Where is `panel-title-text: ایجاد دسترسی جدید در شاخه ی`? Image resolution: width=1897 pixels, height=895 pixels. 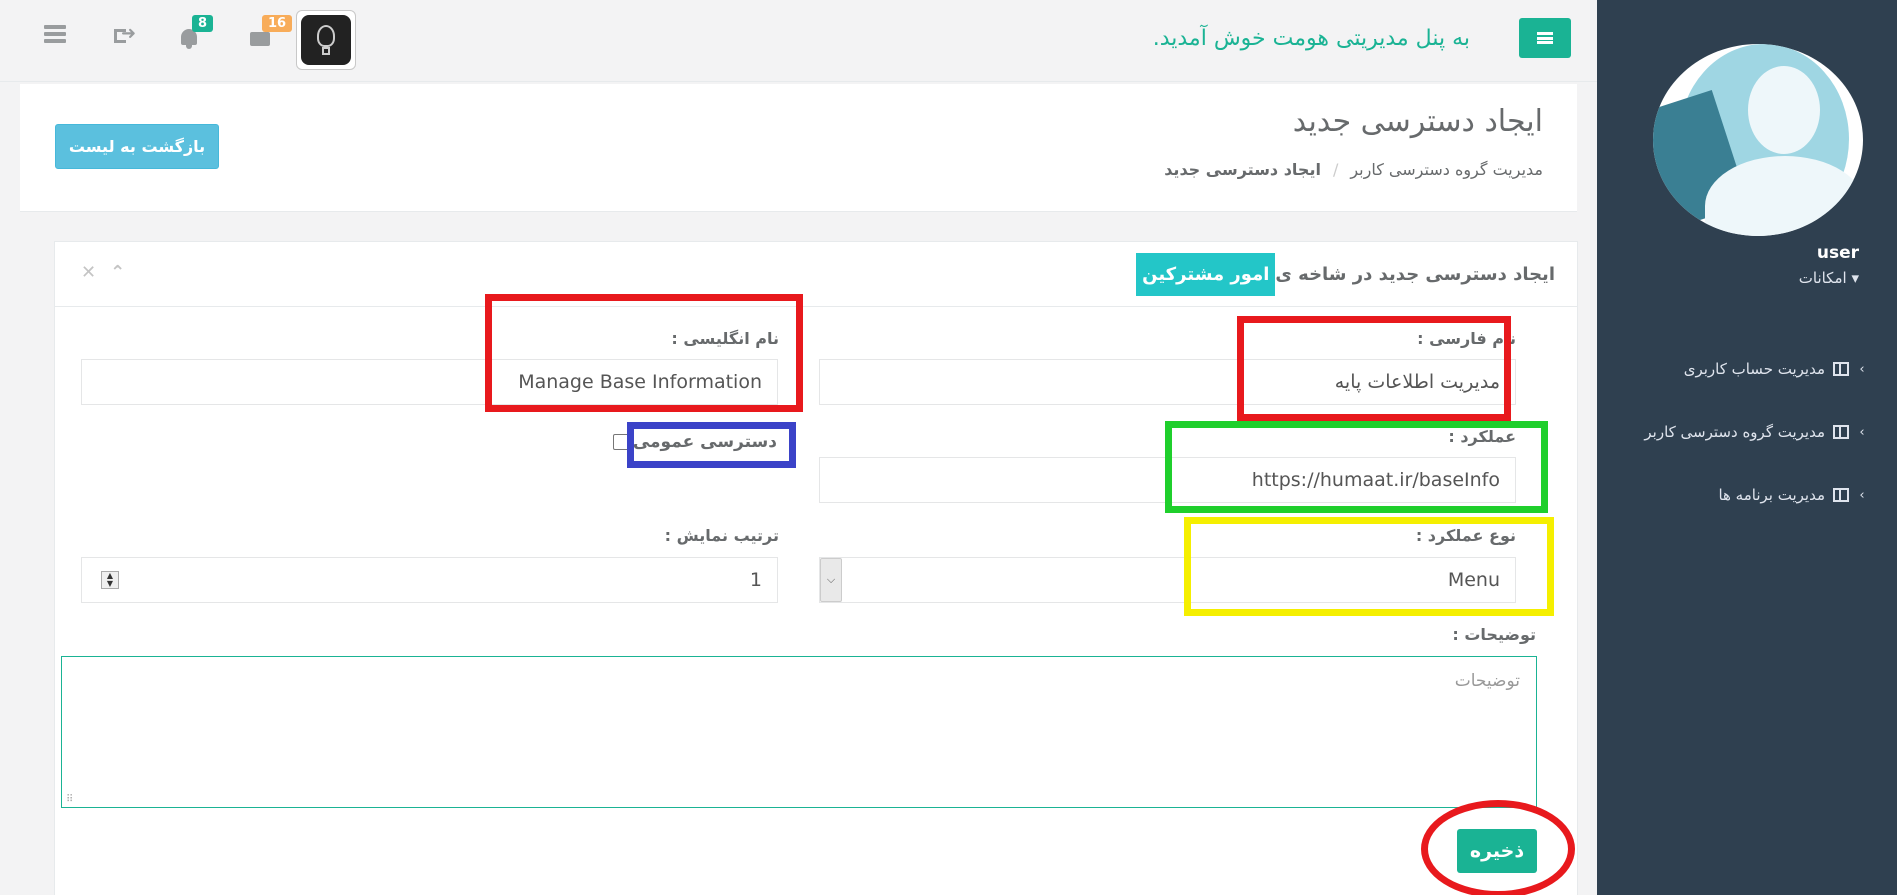 panel-title-text: ایجاد دسترسی جدید در شاخه ی is located at coordinates (1415, 274).